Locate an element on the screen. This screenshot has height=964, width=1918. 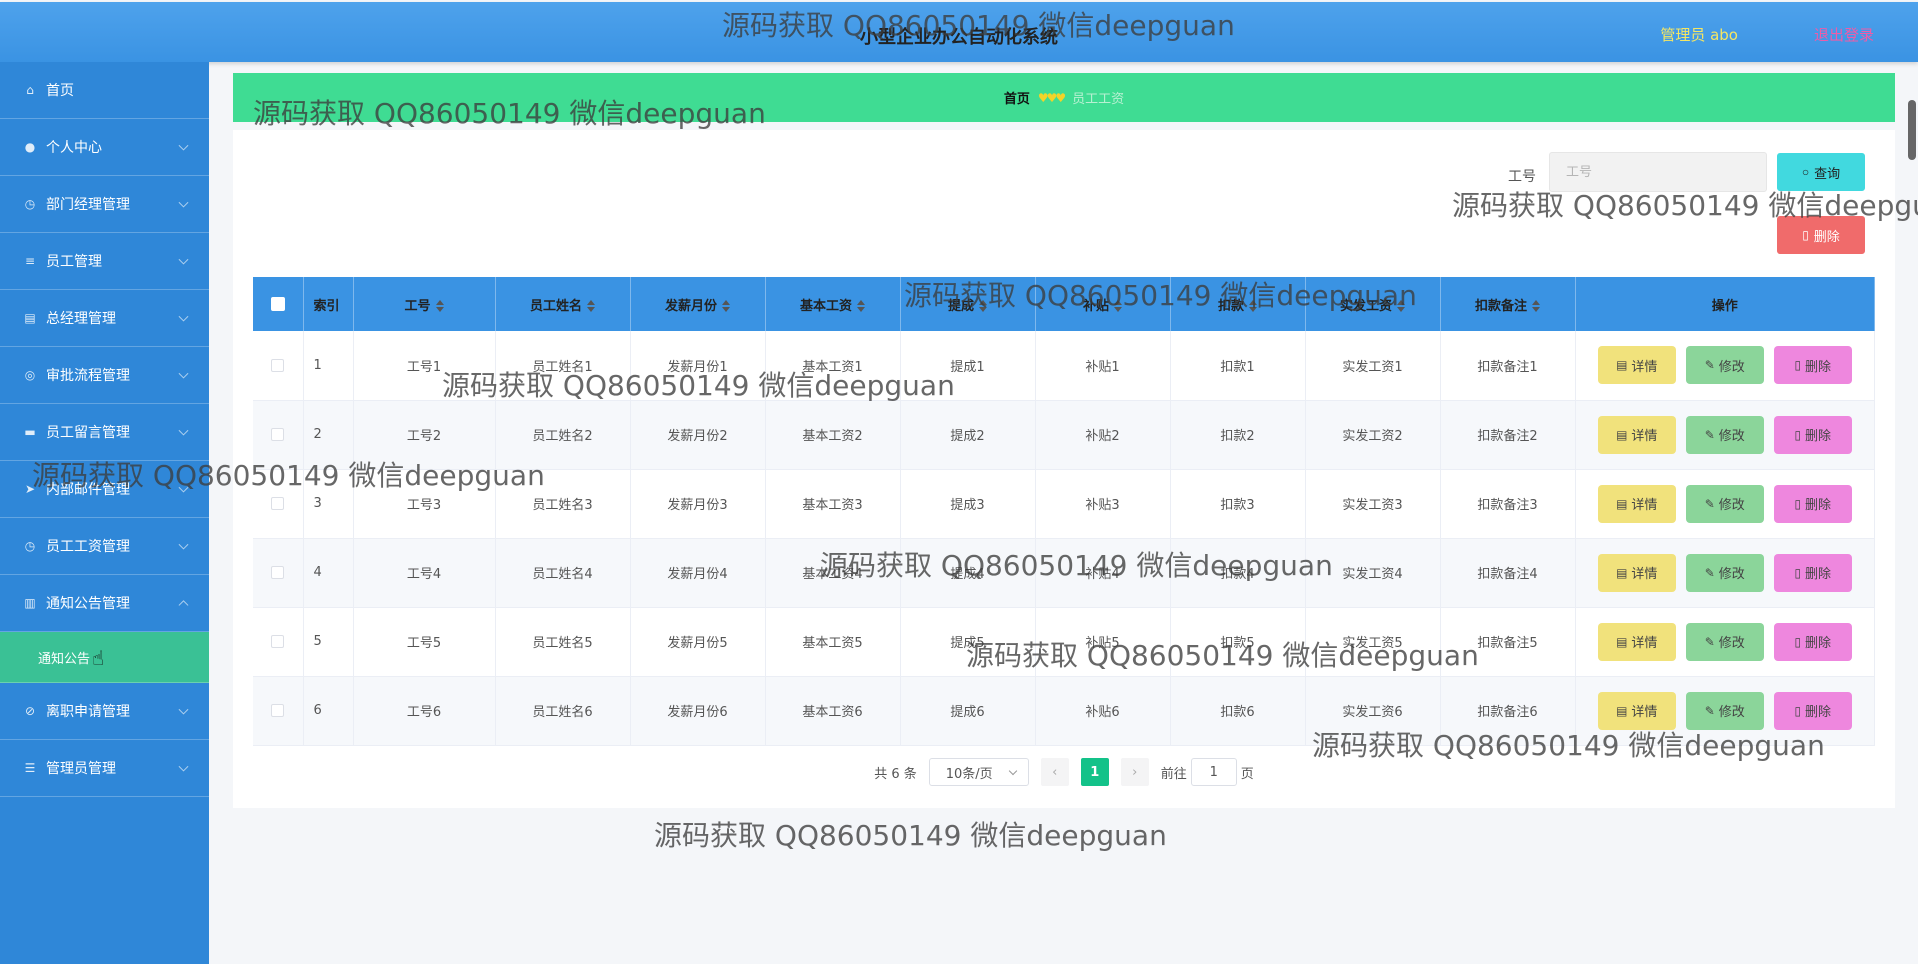
query-button: ○ 查询 is located at coordinates (1821, 172).